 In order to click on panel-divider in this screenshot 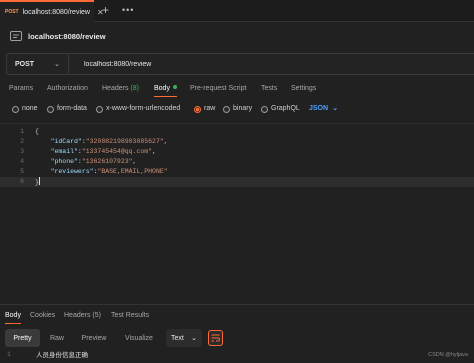, I will do `click(237, 304)`.